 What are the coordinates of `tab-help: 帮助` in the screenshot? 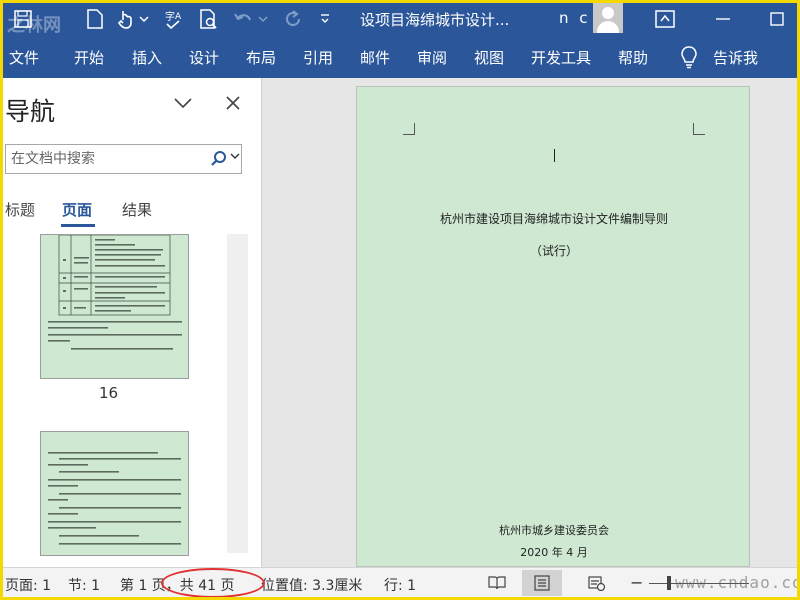 It's located at (633, 57).